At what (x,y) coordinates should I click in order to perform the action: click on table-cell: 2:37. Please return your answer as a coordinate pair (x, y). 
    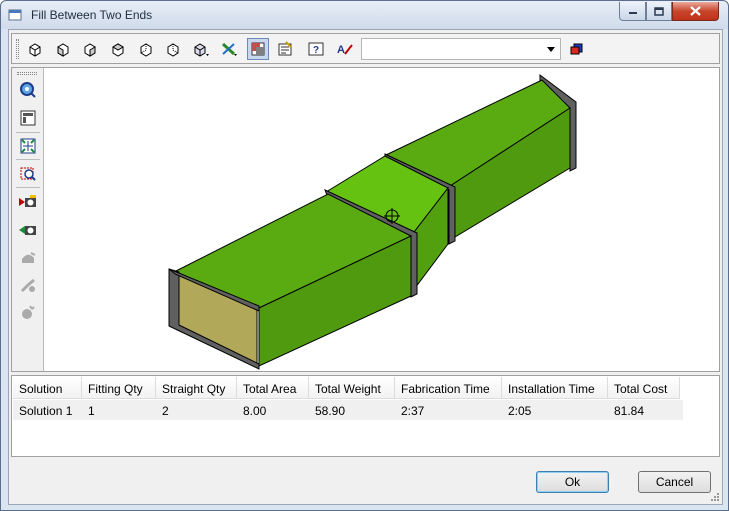
    Looking at the image, I should click on (413, 411).